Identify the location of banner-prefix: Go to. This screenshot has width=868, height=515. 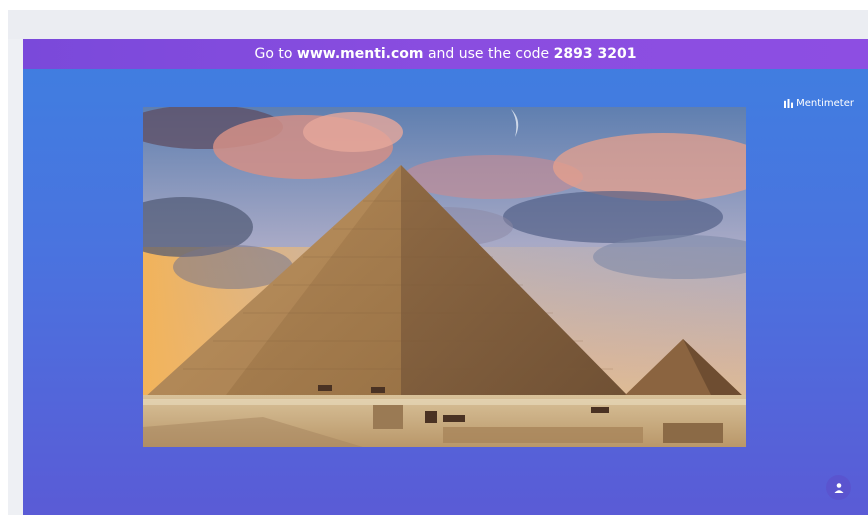
(275, 54).